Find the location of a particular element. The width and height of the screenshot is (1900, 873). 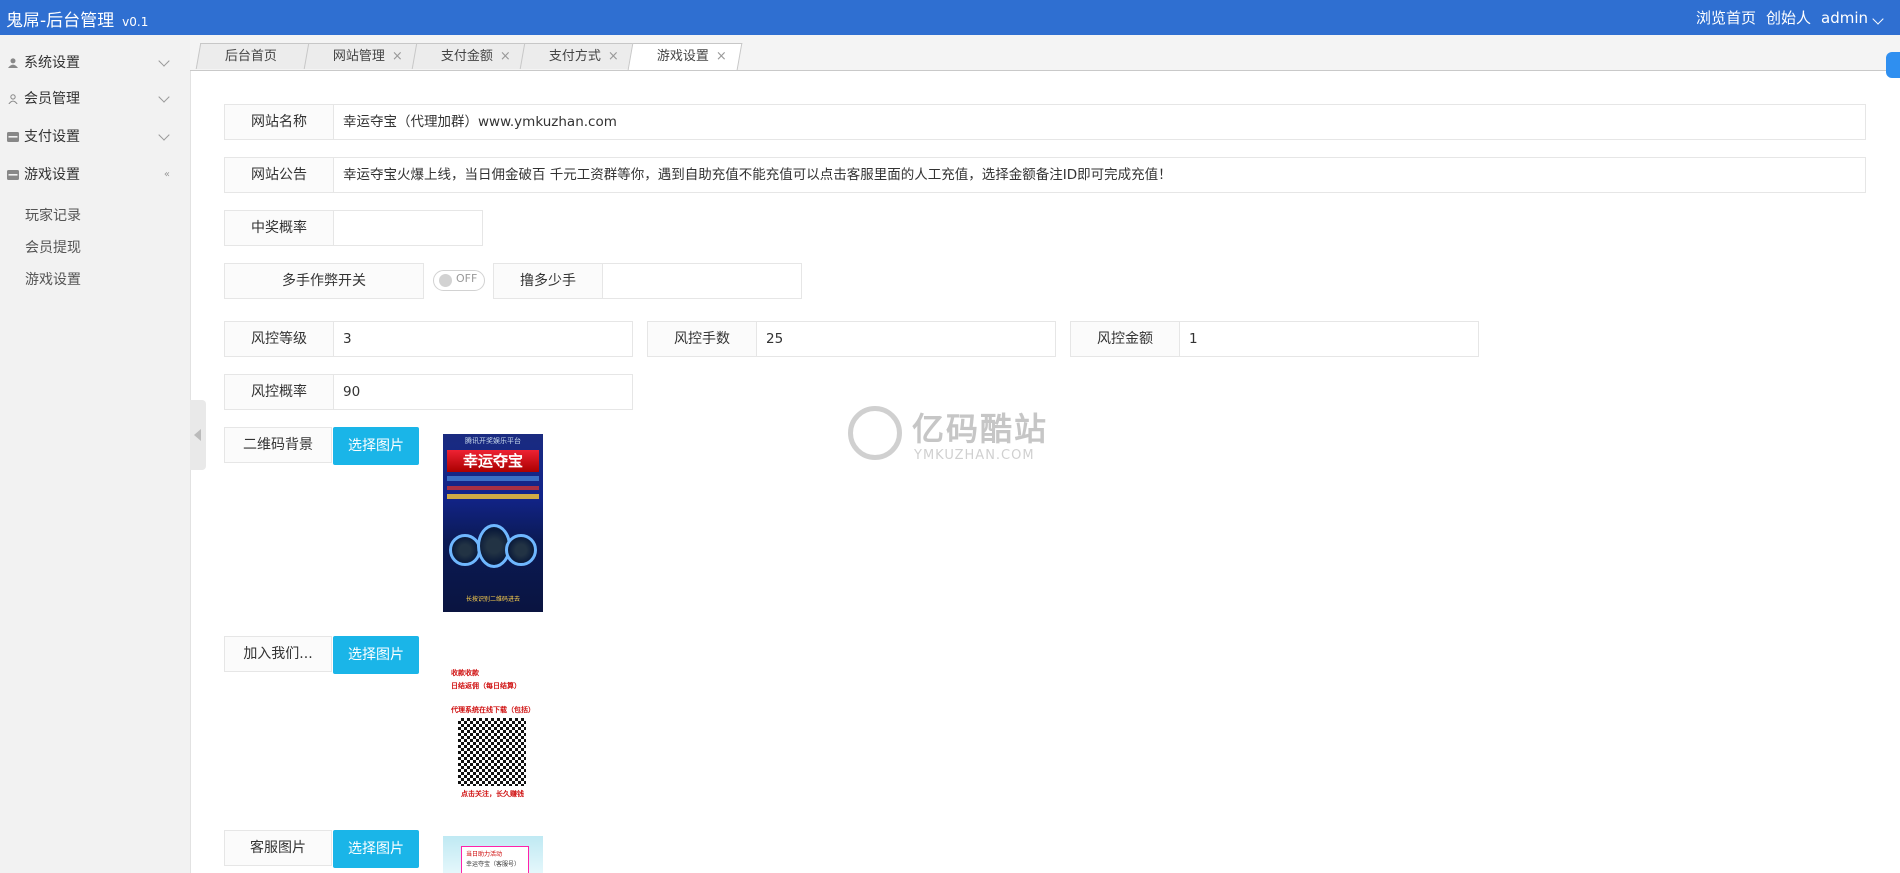

multi-cheat-label-box: 多手作弊开关 is located at coordinates (324, 281).